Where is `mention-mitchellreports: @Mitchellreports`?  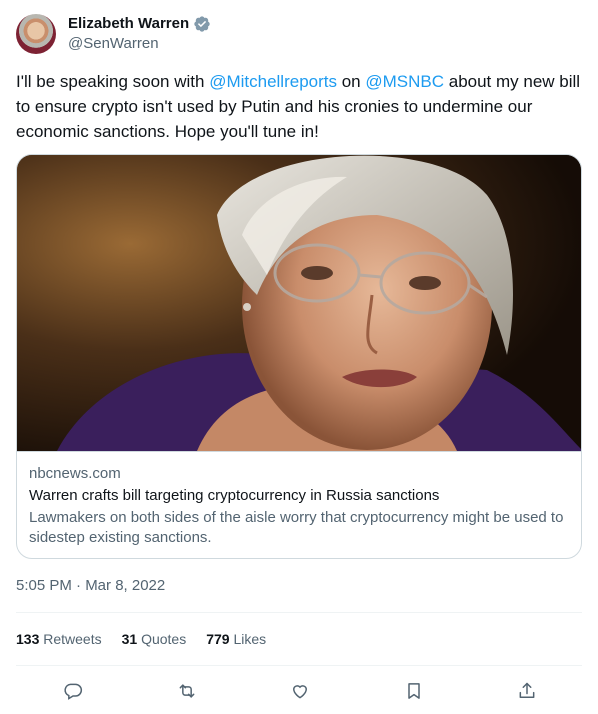
mention-mitchellreports: @Mitchellreports is located at coordinates (273, 81).